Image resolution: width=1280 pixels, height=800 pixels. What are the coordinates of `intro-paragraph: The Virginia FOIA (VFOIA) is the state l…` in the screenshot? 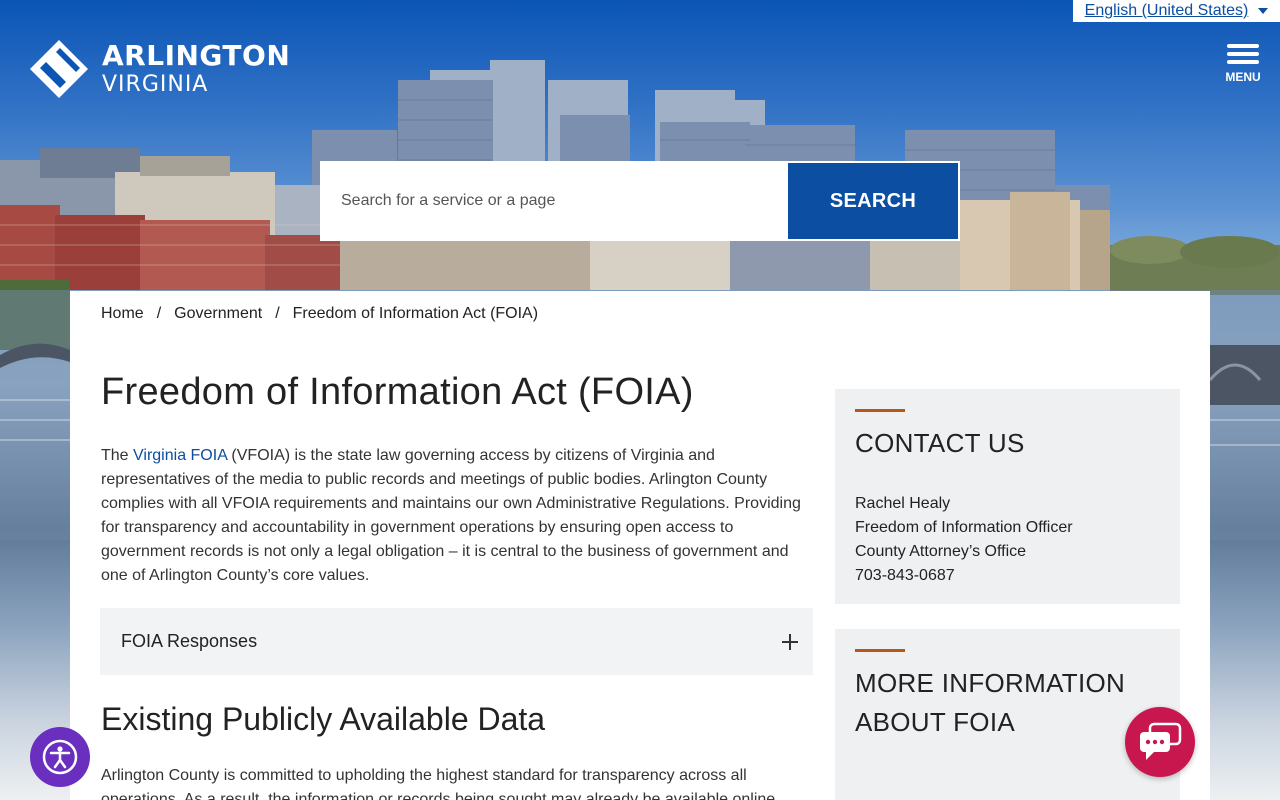 It's located at (457, 516).